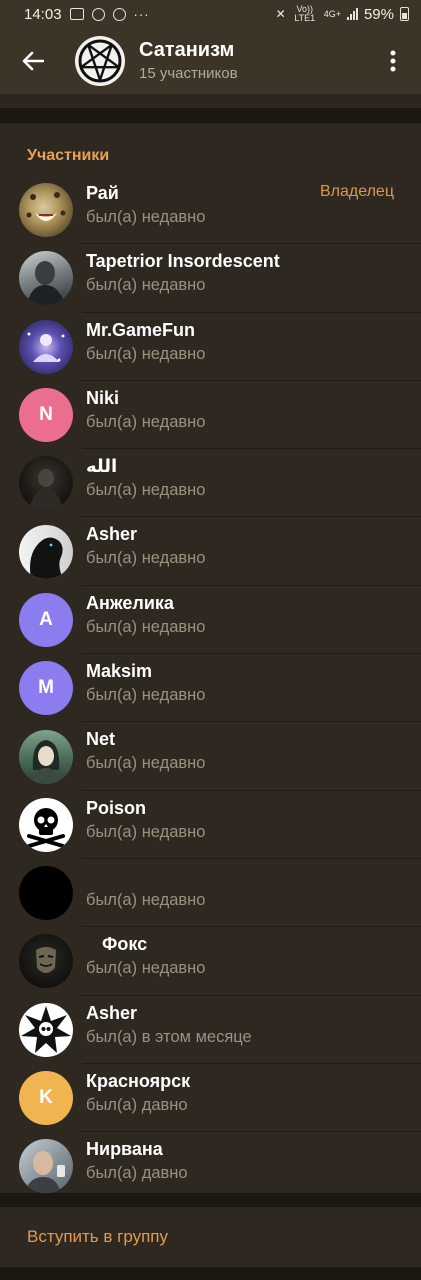 This screenshot has height=1280, width=421. What do you see at coordinates (210, 756) in the screenshot?
I see `member-row: Net был(а) недавно` at bounding box center [210, 756].